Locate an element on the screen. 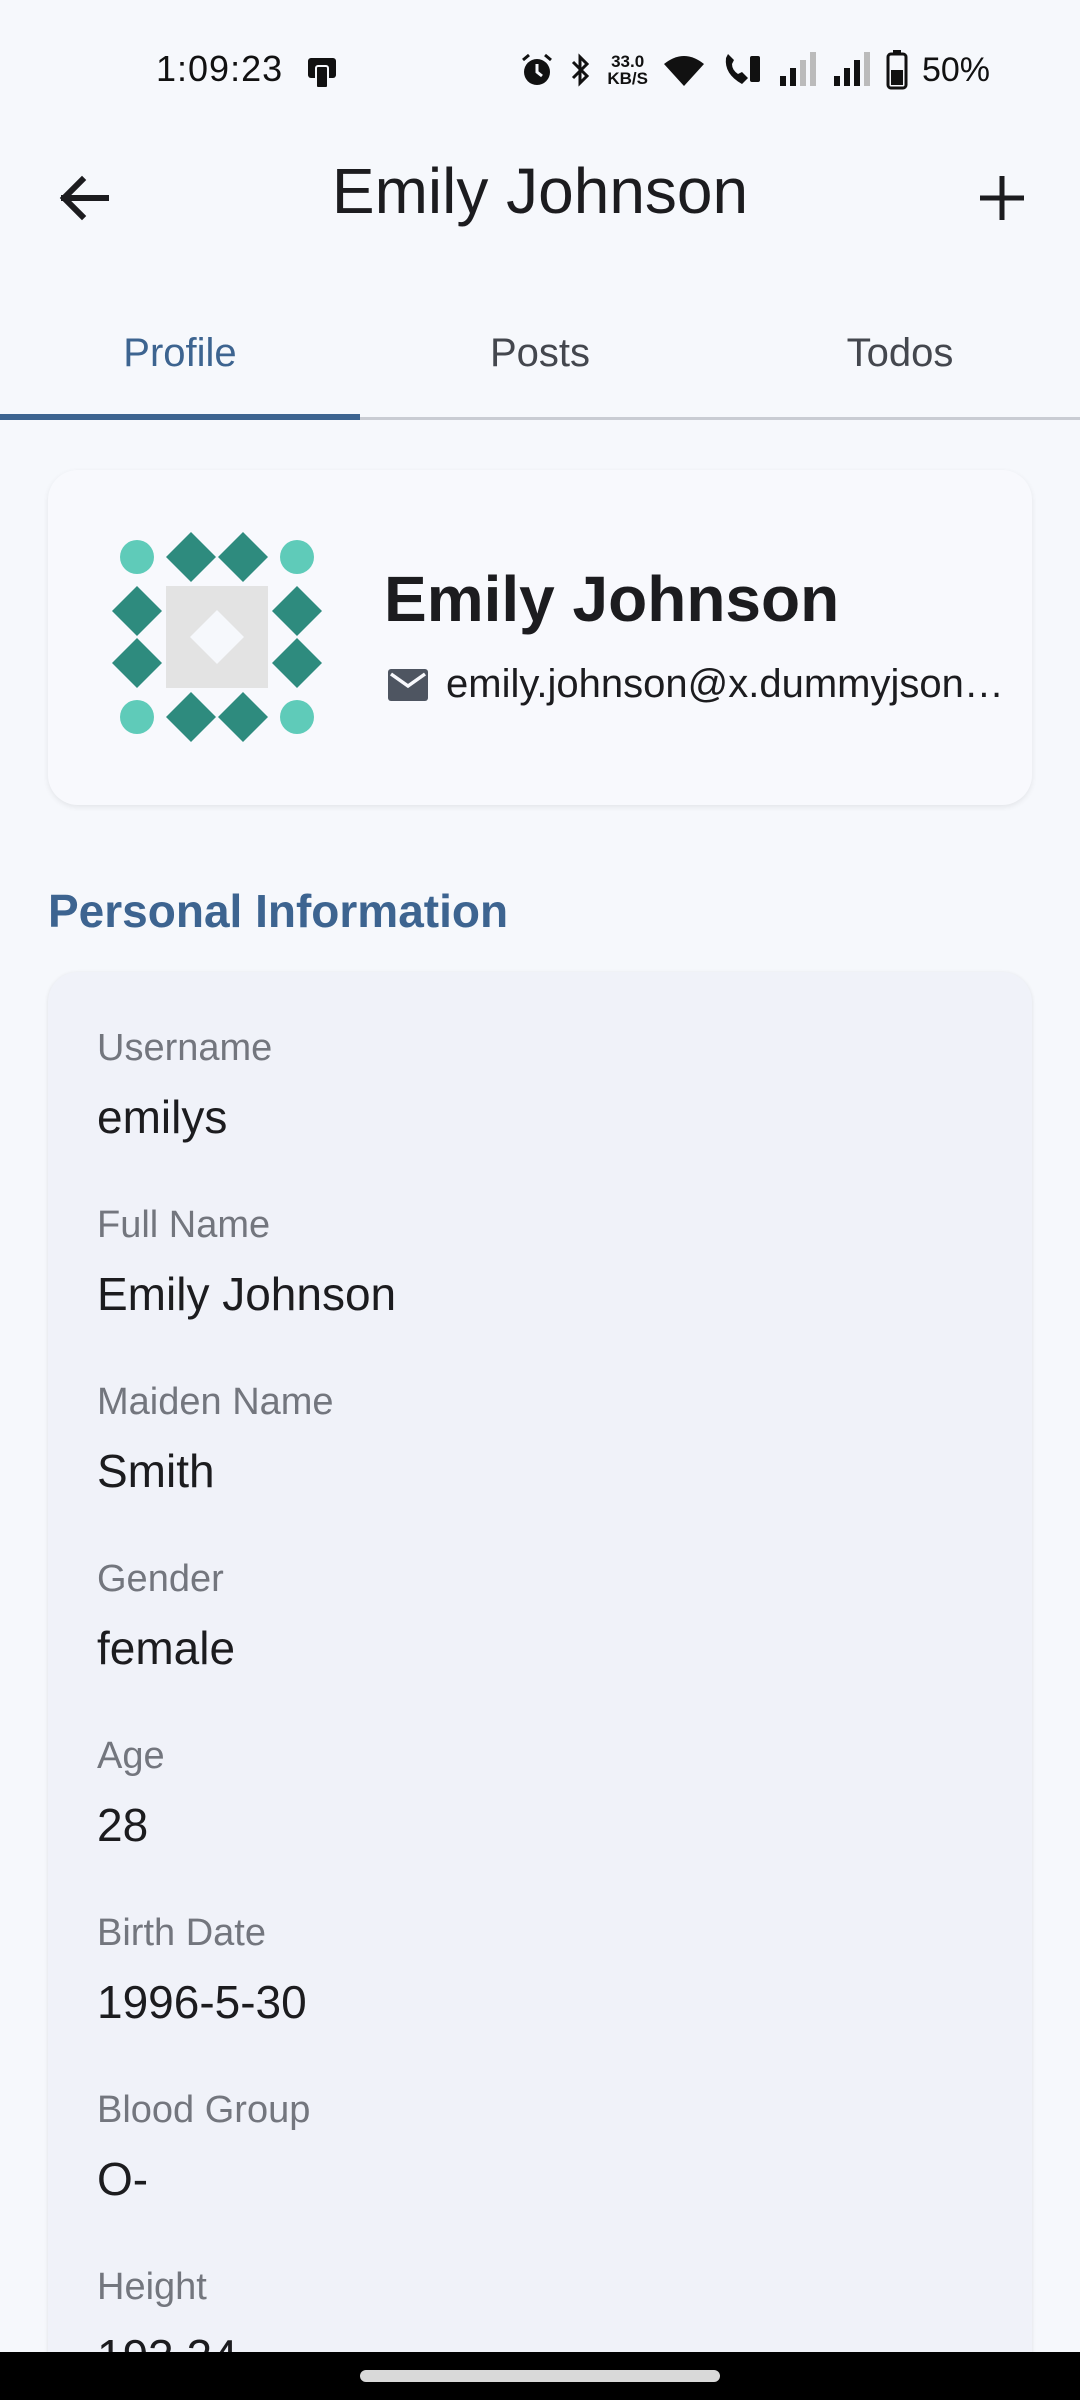 The image size is (1080, 2400). info-value: 28 is located at coordinates (123, 1825).